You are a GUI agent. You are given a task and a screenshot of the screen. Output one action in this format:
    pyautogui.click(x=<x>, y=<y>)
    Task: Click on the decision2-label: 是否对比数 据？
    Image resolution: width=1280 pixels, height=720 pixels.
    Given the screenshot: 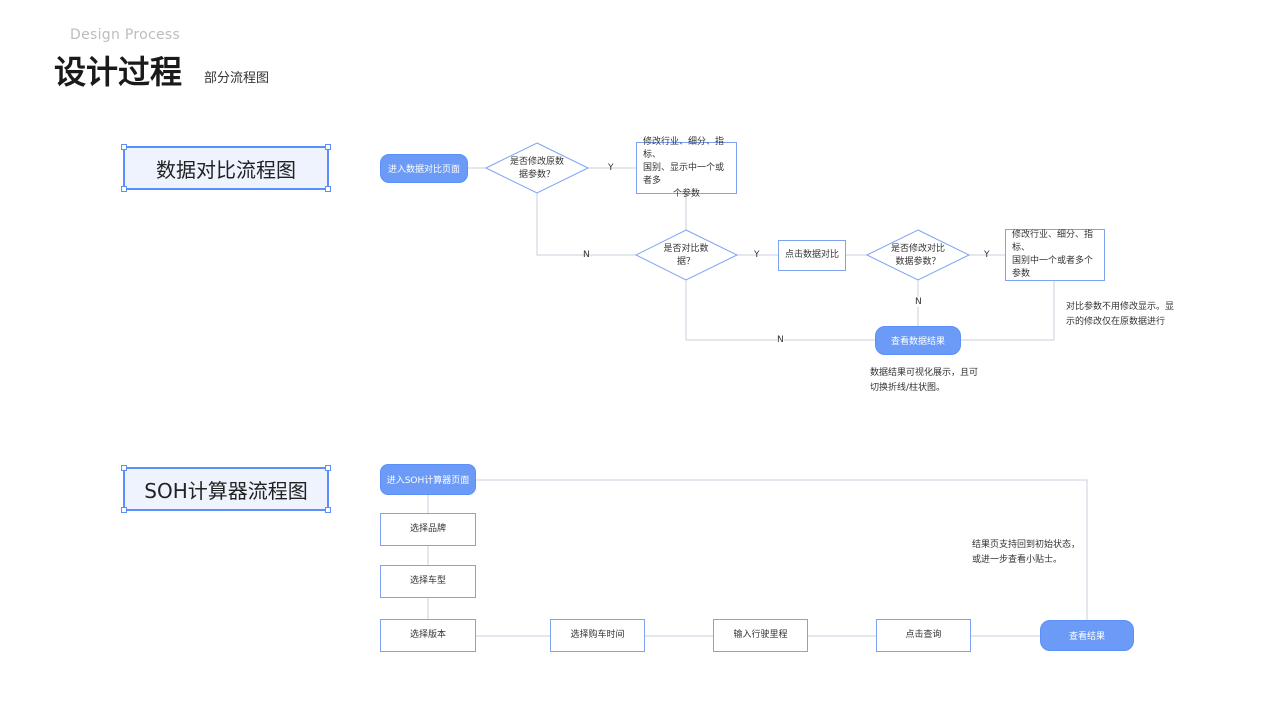 What is the action you would take?
    pyautogui.click(x=686, y=256)
    